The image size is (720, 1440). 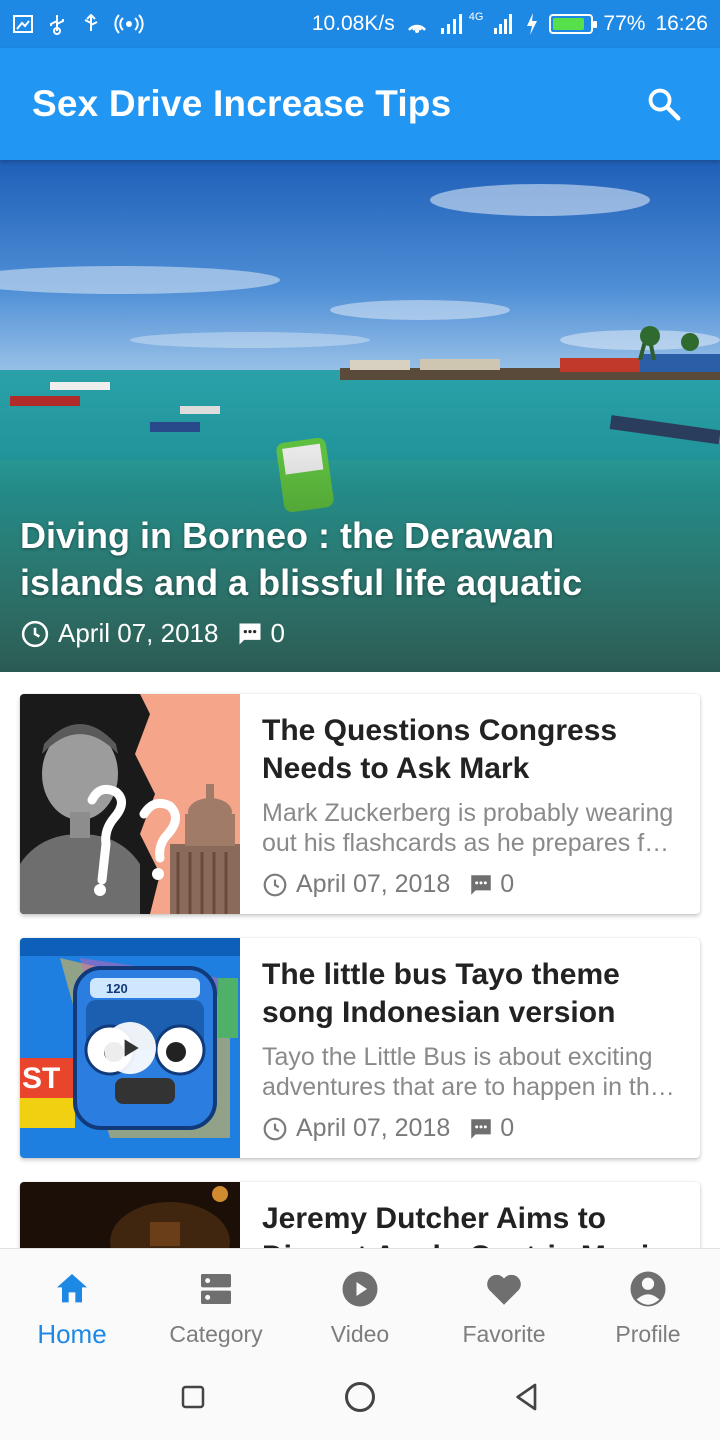 What do you see at coordinates (23, 24) in the screenshot?
I see `screenshot-icon` at bounding box center [23, 24].